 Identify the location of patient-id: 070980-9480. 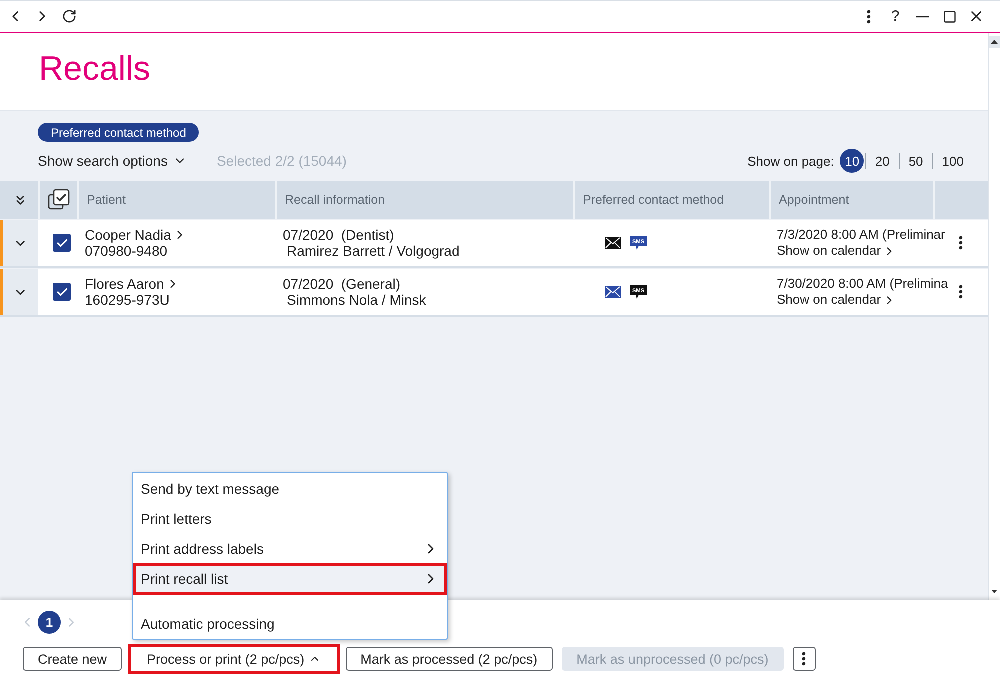
(126, 251).